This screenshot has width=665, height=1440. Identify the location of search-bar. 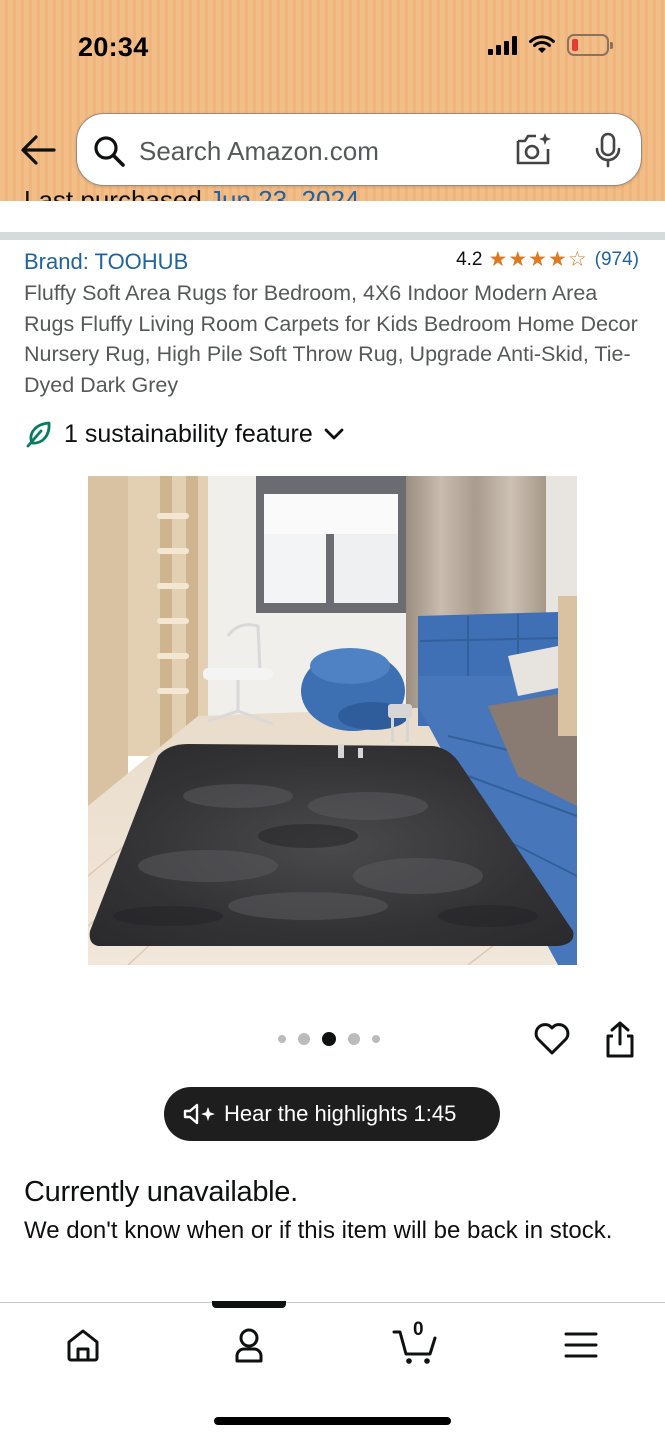
(359, 149).